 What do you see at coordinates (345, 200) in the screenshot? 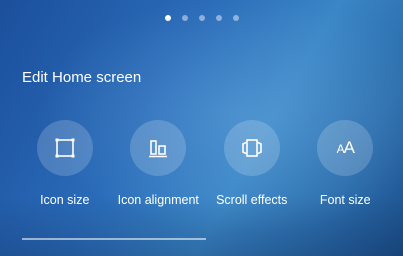
I see `font-size-label: Font size` at bounding box center [345, 200].